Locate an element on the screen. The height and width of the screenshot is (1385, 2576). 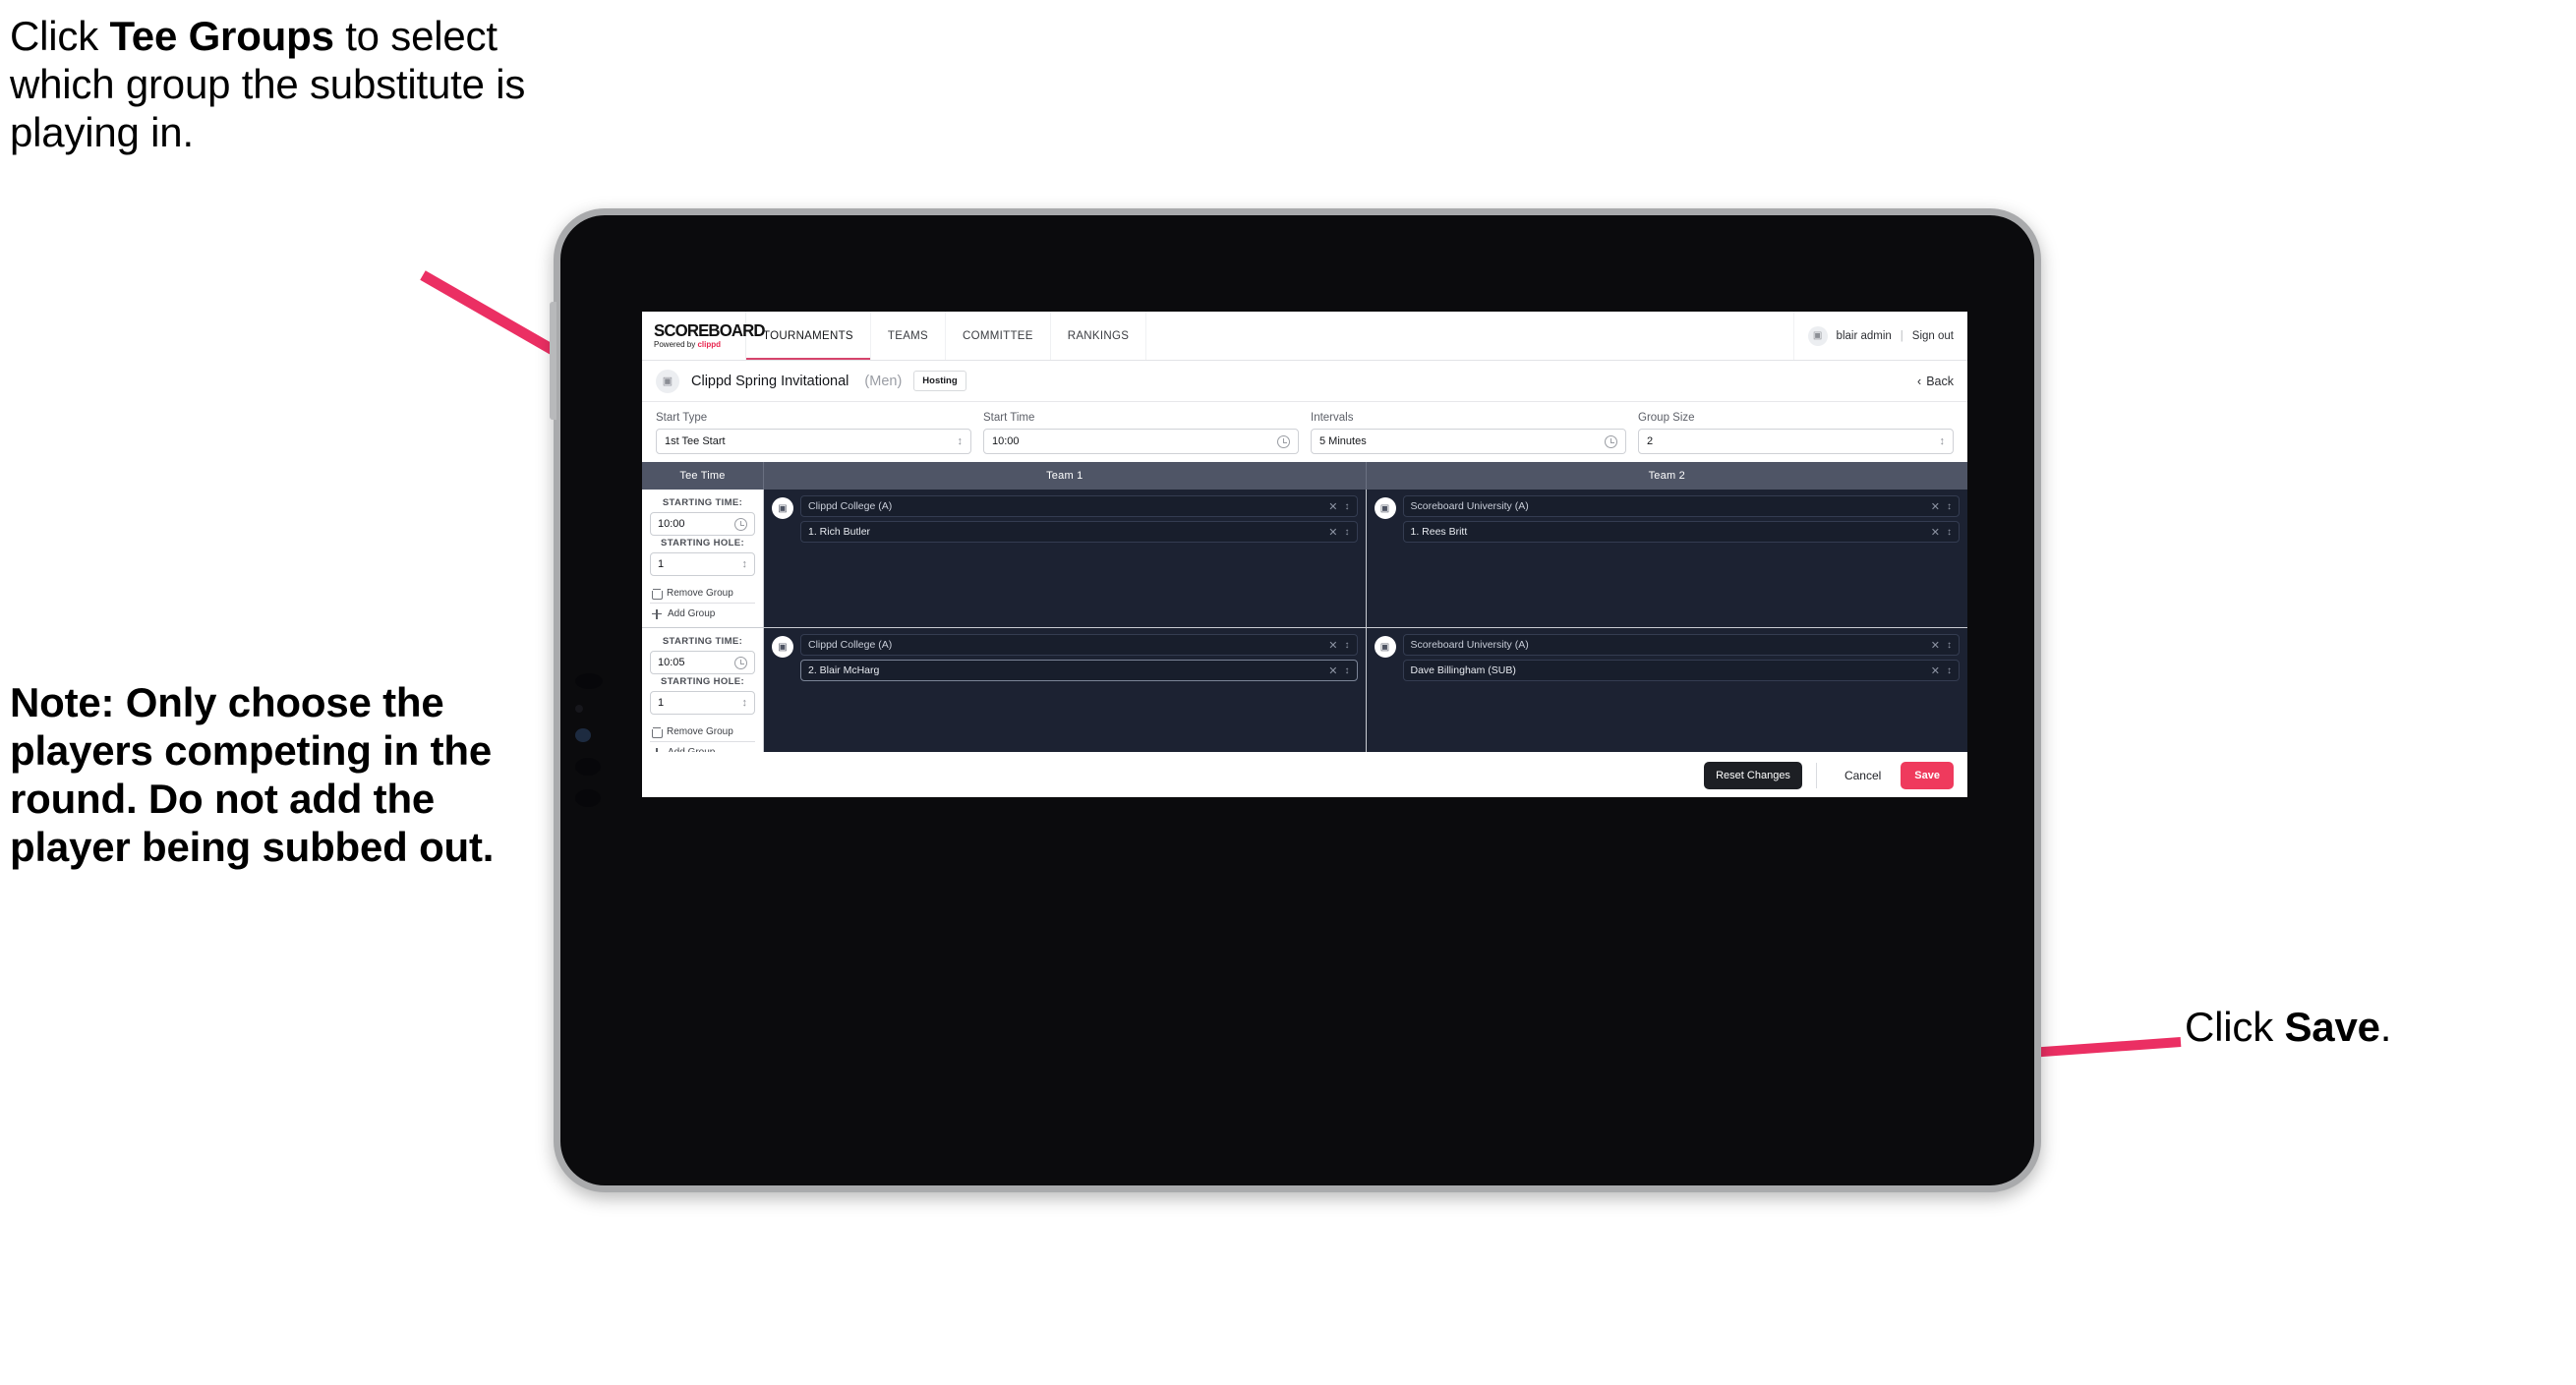
annotation-click-save: Click Save. is located at coordinates (2371, 1027).